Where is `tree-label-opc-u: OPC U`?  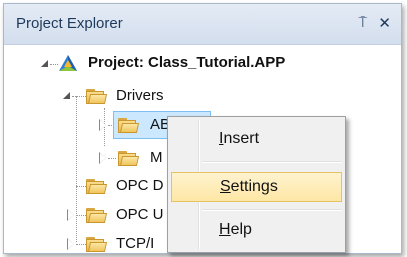
tree-label-opc-u: OPC U is located at coordinates (140, 214).